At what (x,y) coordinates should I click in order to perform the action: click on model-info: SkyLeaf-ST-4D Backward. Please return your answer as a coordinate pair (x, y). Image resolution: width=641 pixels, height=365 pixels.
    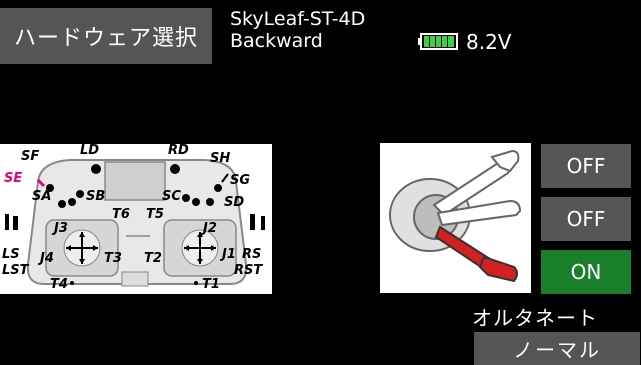
    Looking at the image, I should click on (297, 30).